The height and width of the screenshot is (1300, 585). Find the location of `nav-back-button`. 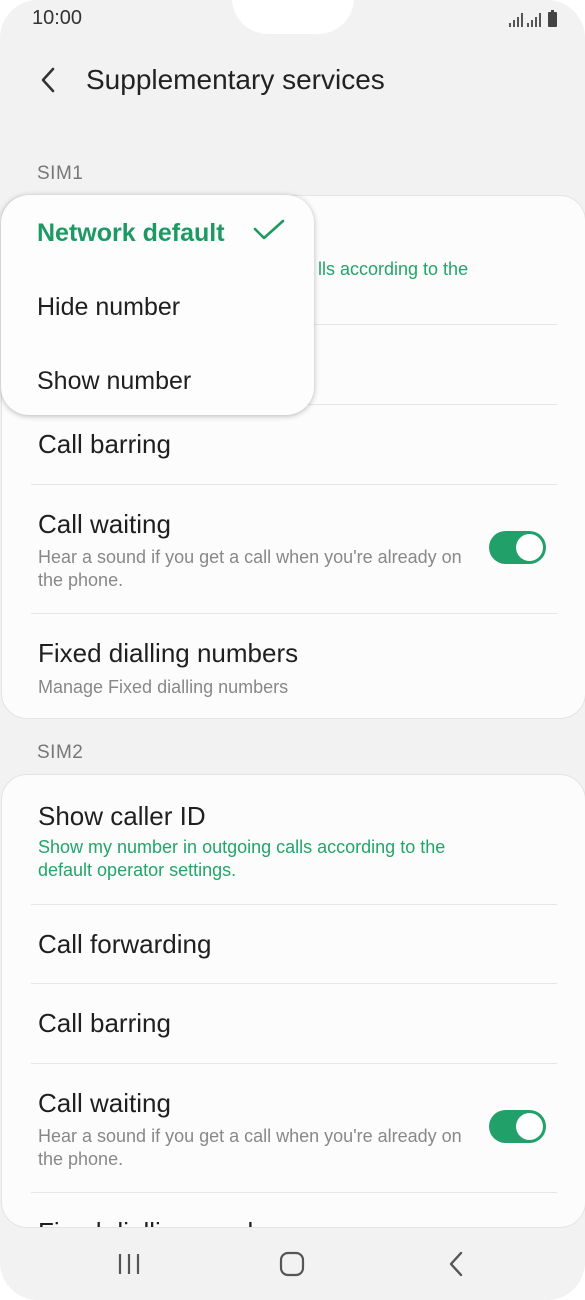

nav-back-button is located at coordinates (456, 1264).